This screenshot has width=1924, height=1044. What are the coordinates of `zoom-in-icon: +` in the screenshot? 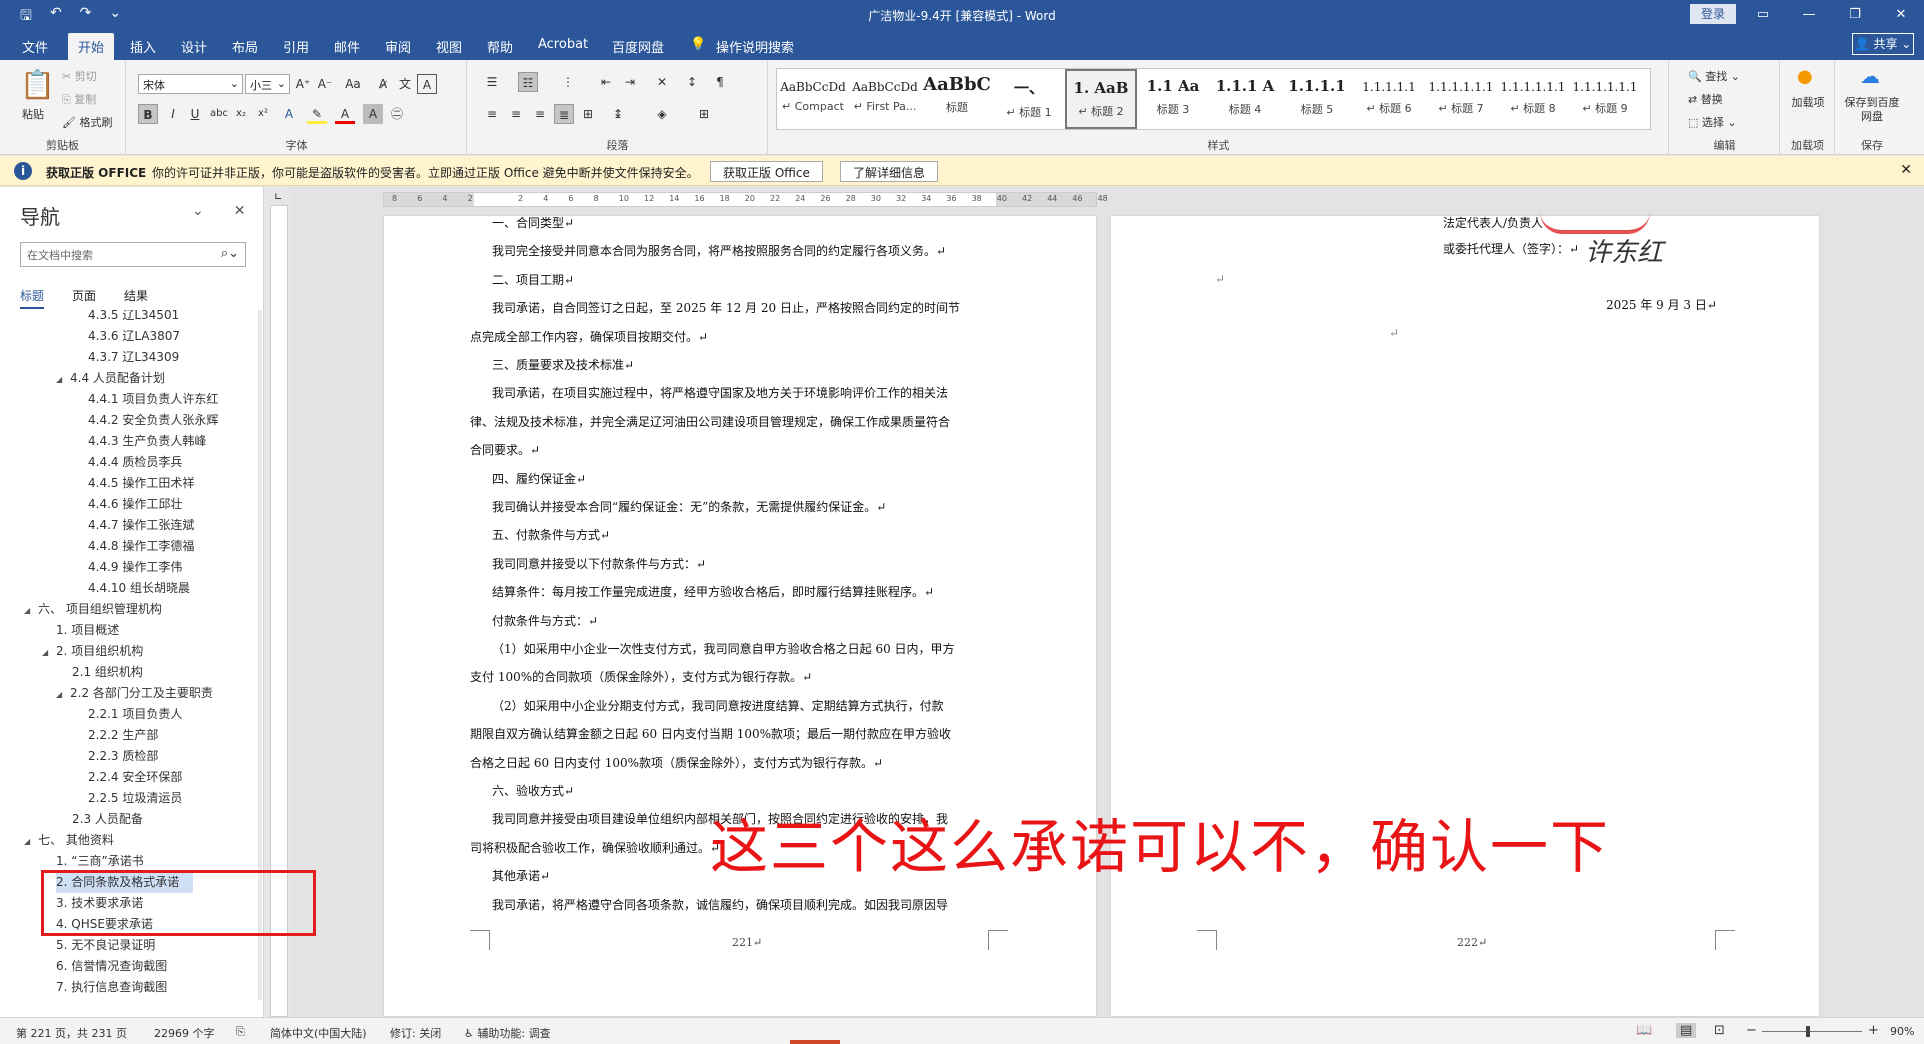 It's located at (1873, 1030).